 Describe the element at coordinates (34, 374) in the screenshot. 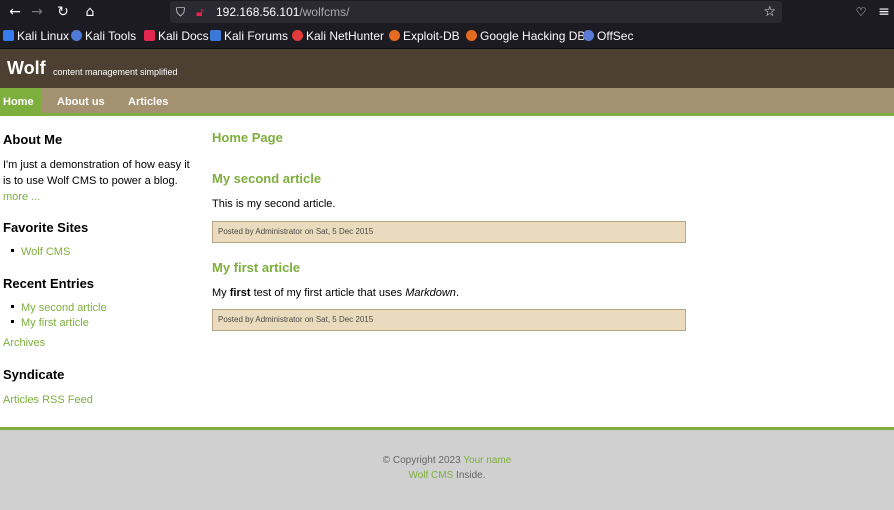

I see `syndicate-heading: Syndicate` at that location.